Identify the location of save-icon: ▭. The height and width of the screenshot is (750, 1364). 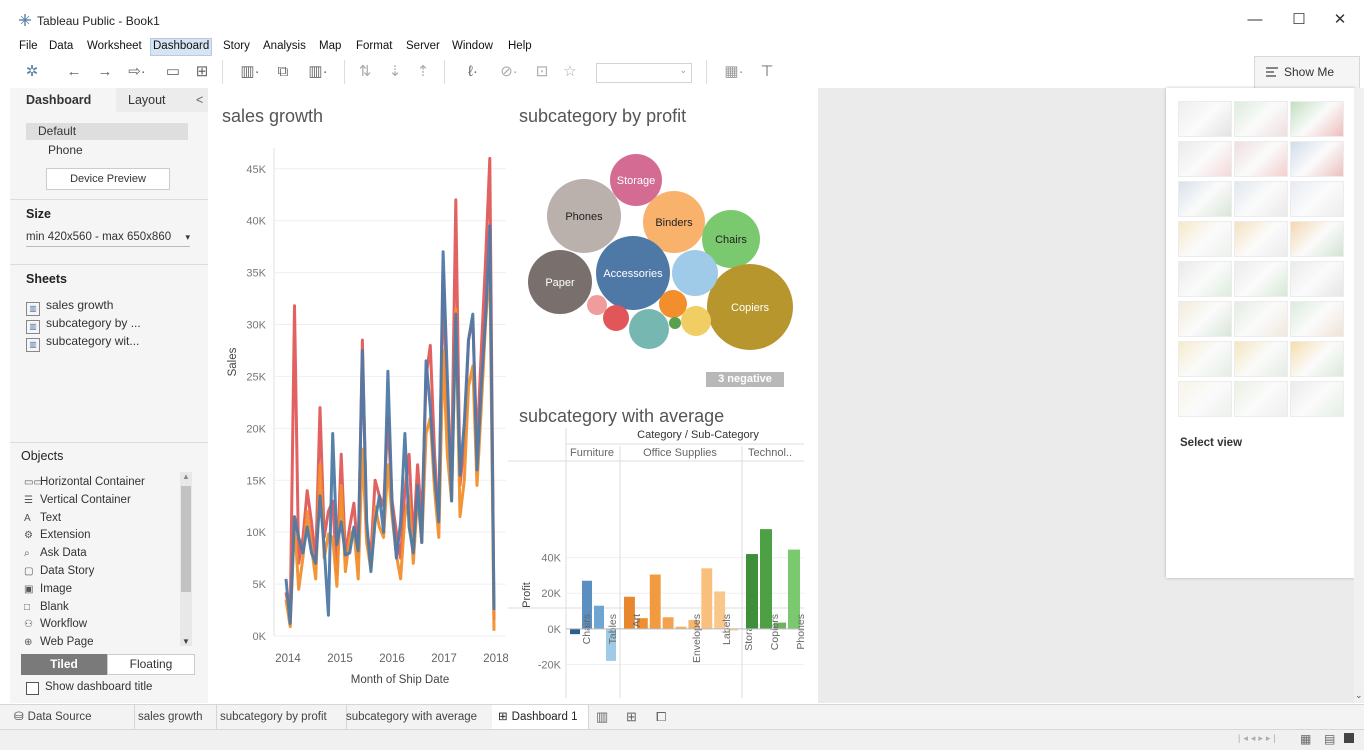
(173, 72).